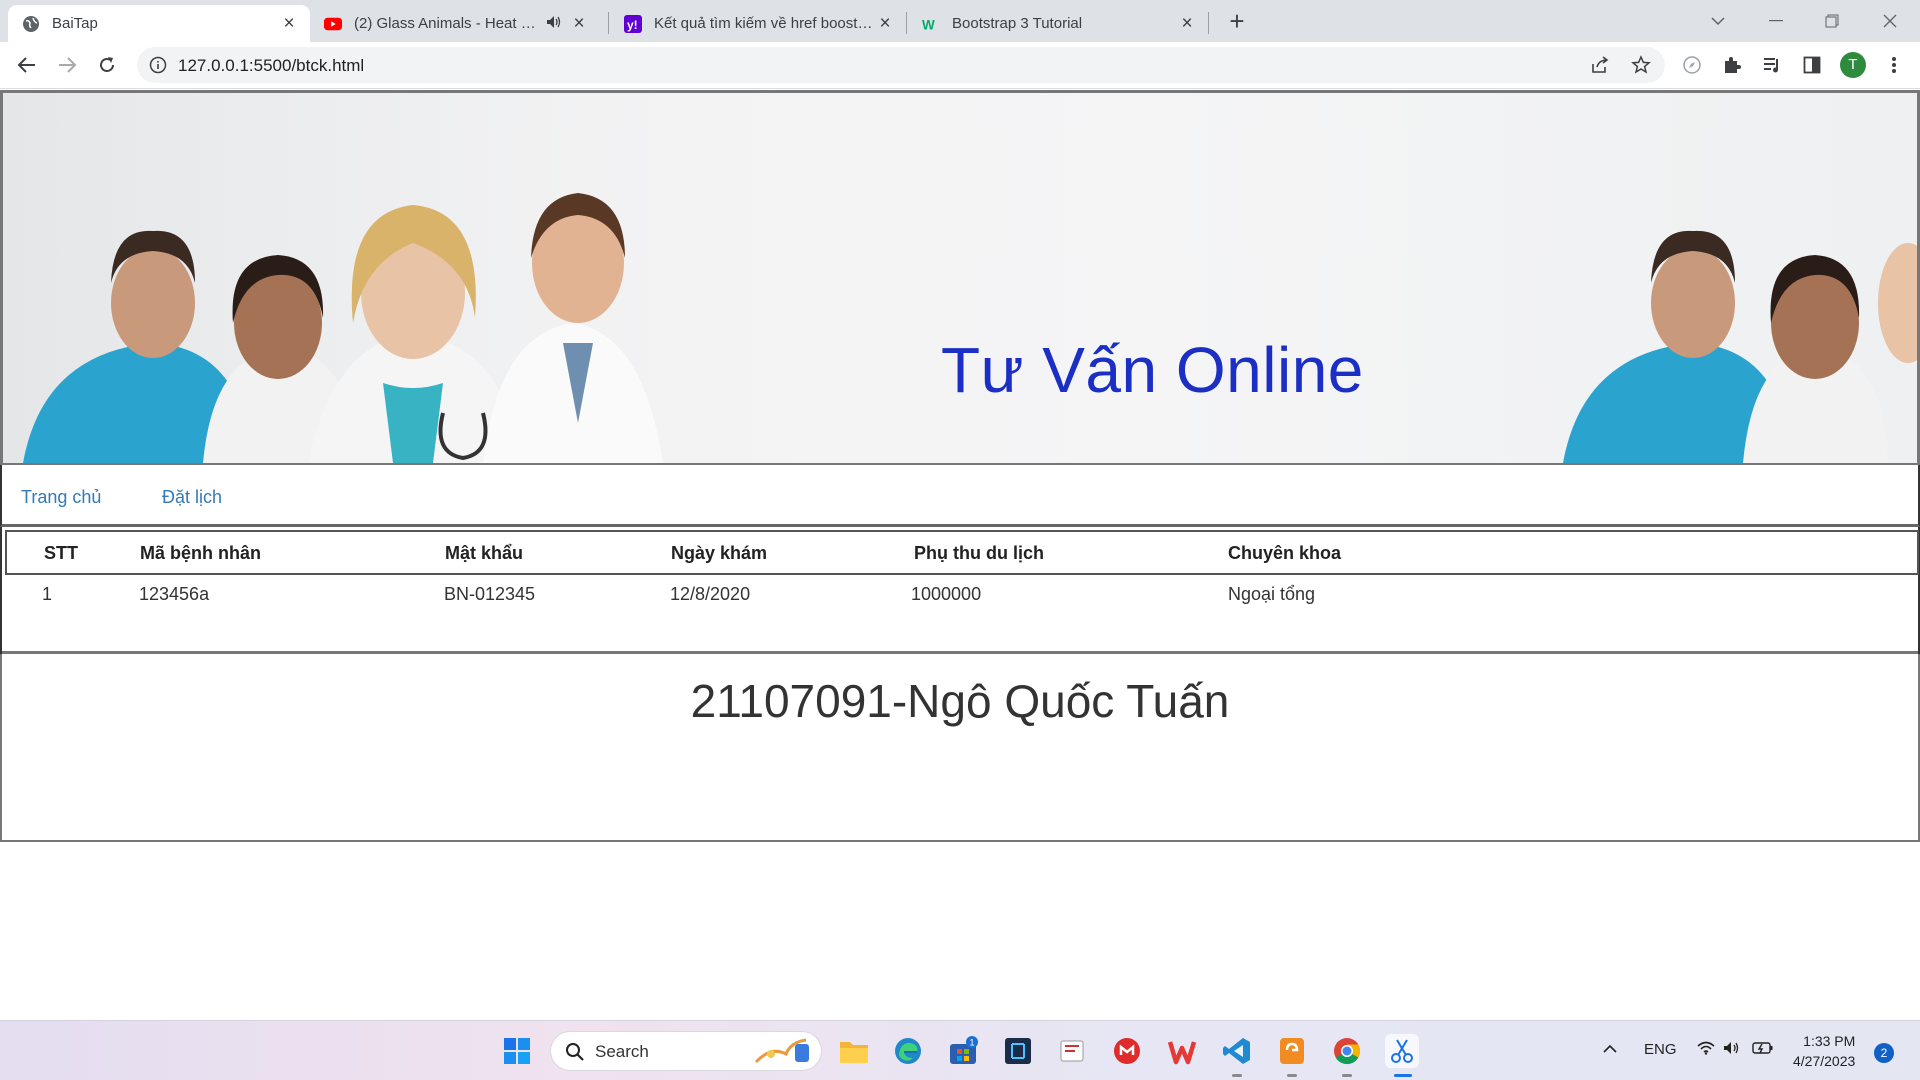 The image size is (1920, 1080). I want to click on new-tab-button: +, so click(1237, 22).